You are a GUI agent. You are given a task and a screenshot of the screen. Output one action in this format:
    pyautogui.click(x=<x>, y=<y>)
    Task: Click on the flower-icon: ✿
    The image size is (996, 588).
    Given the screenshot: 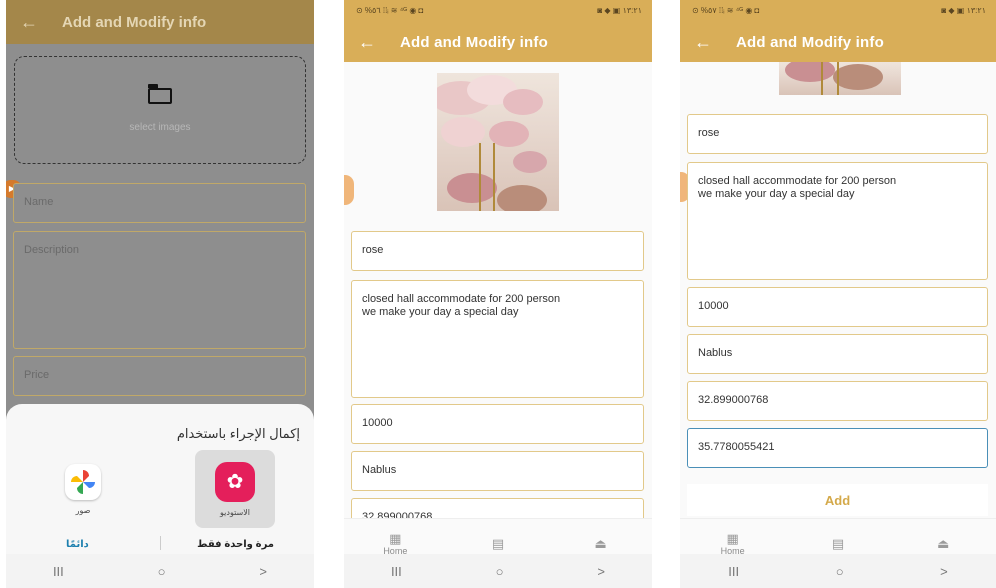 What is the action you would take?
    pyautogui.click(x=235, y=481)
    